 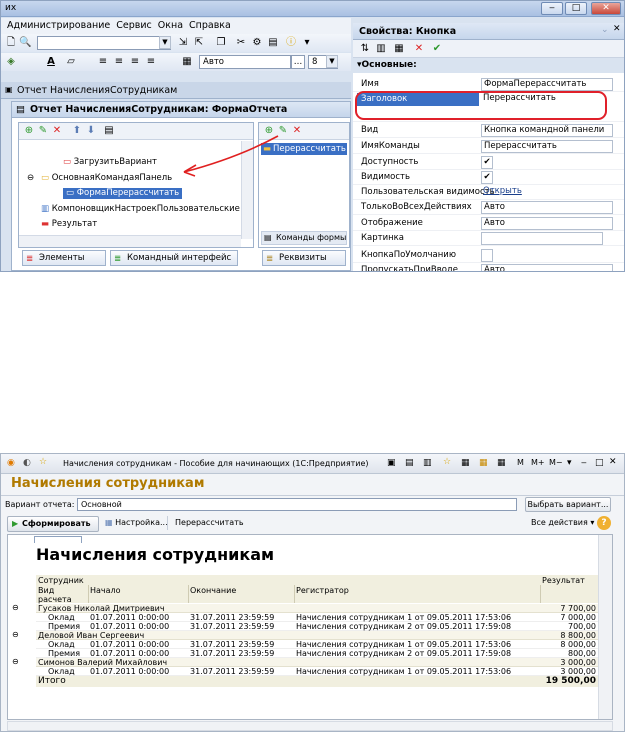 I want to click on delete-icon: ✕, so click(x=57, y=131).